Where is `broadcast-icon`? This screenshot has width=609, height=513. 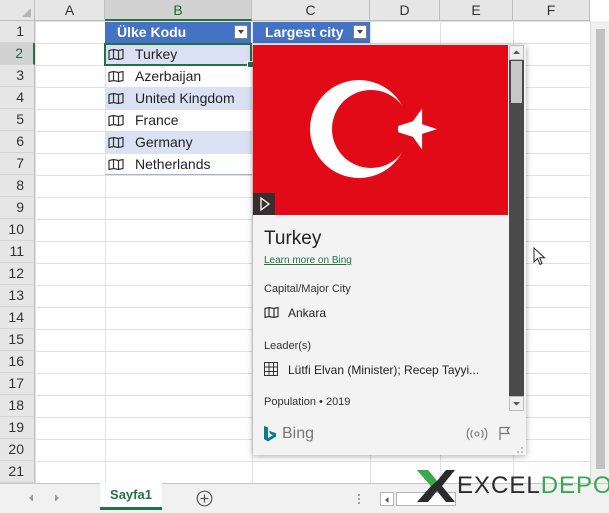
broadcast-icon is located at coordinates (477, 434).